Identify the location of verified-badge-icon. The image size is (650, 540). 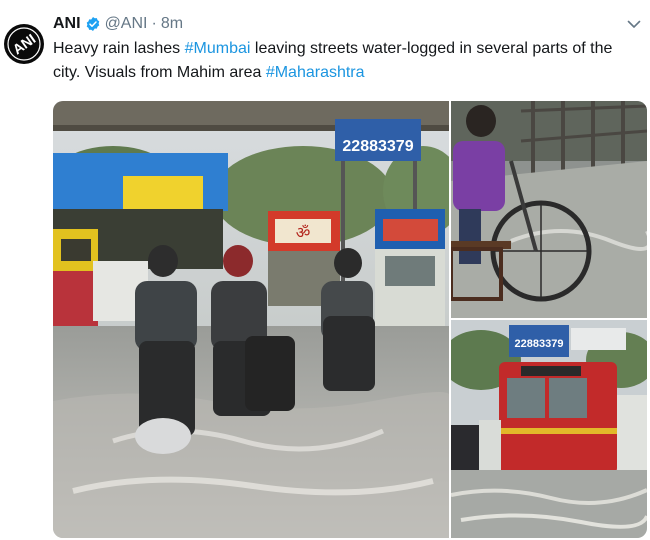
(93, 24).